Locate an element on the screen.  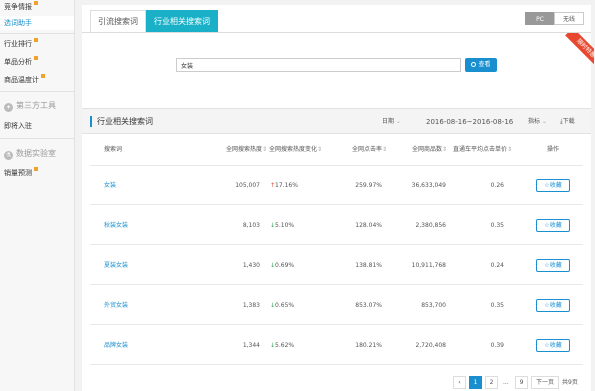
column-header-heat: 全网搜索热度⇕ is located at coordinates (246, 150).